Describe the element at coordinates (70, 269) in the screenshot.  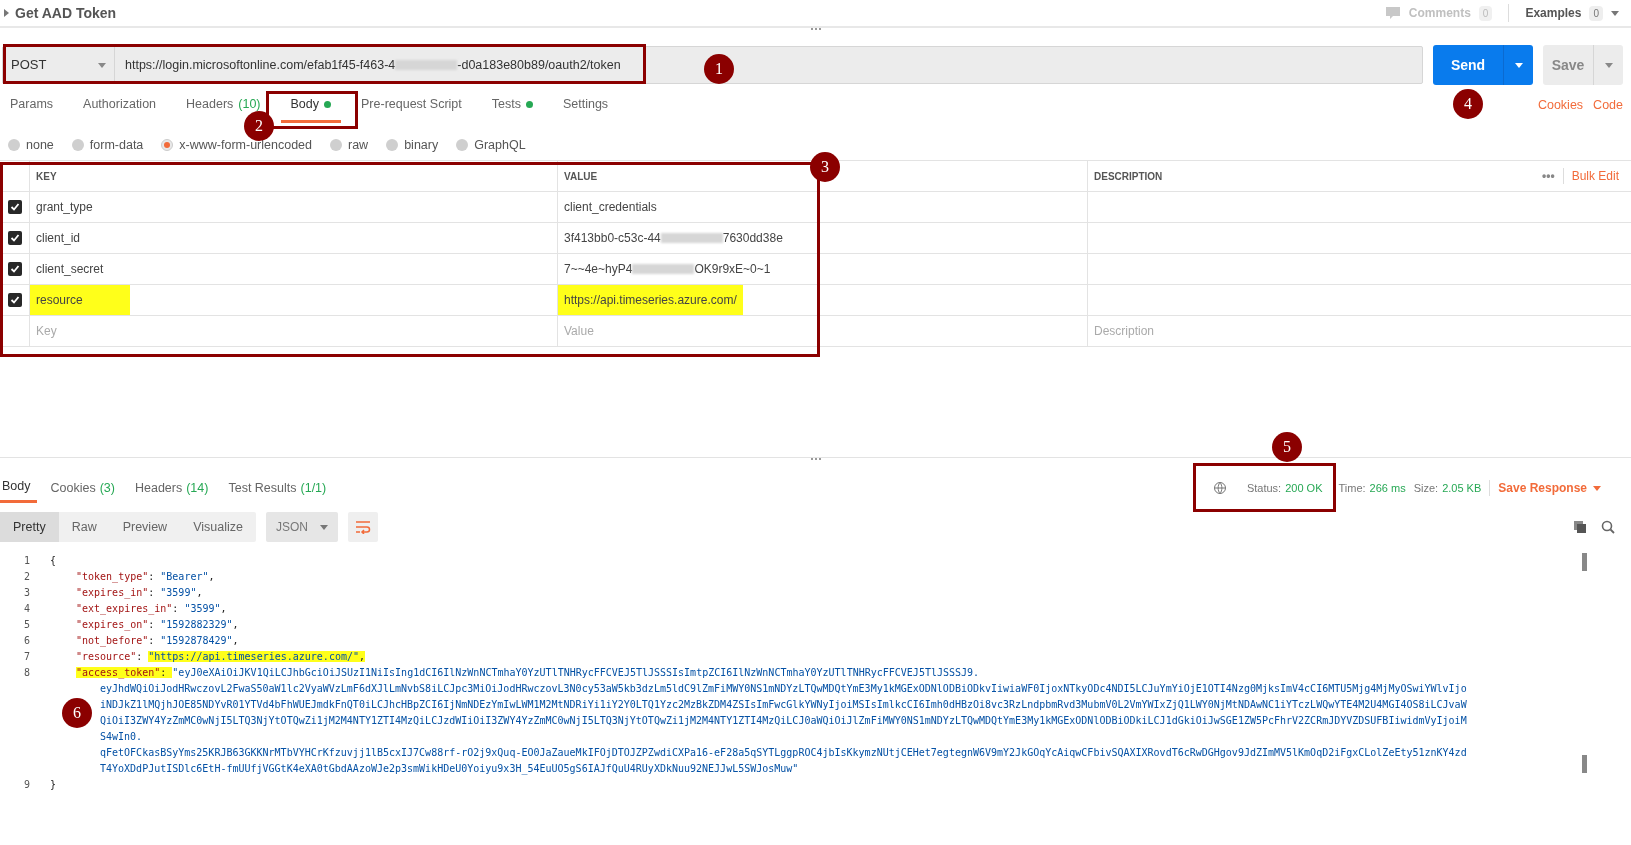
I see `key-cell: client_secret` at that location.